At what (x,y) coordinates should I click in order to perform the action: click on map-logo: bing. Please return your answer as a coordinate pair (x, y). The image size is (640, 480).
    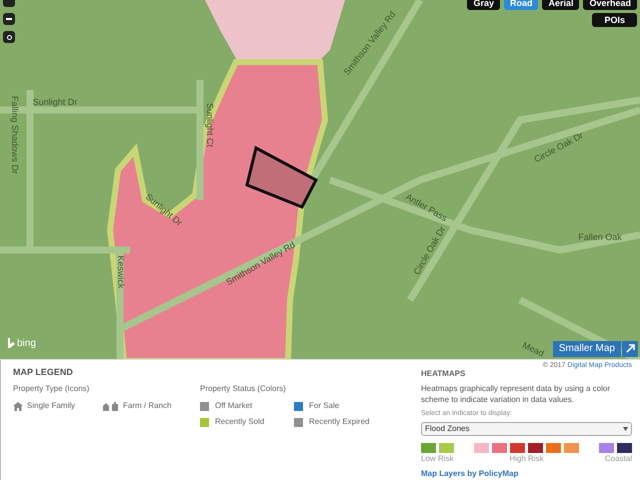
    Looking at the image, I should click on (26, 343).